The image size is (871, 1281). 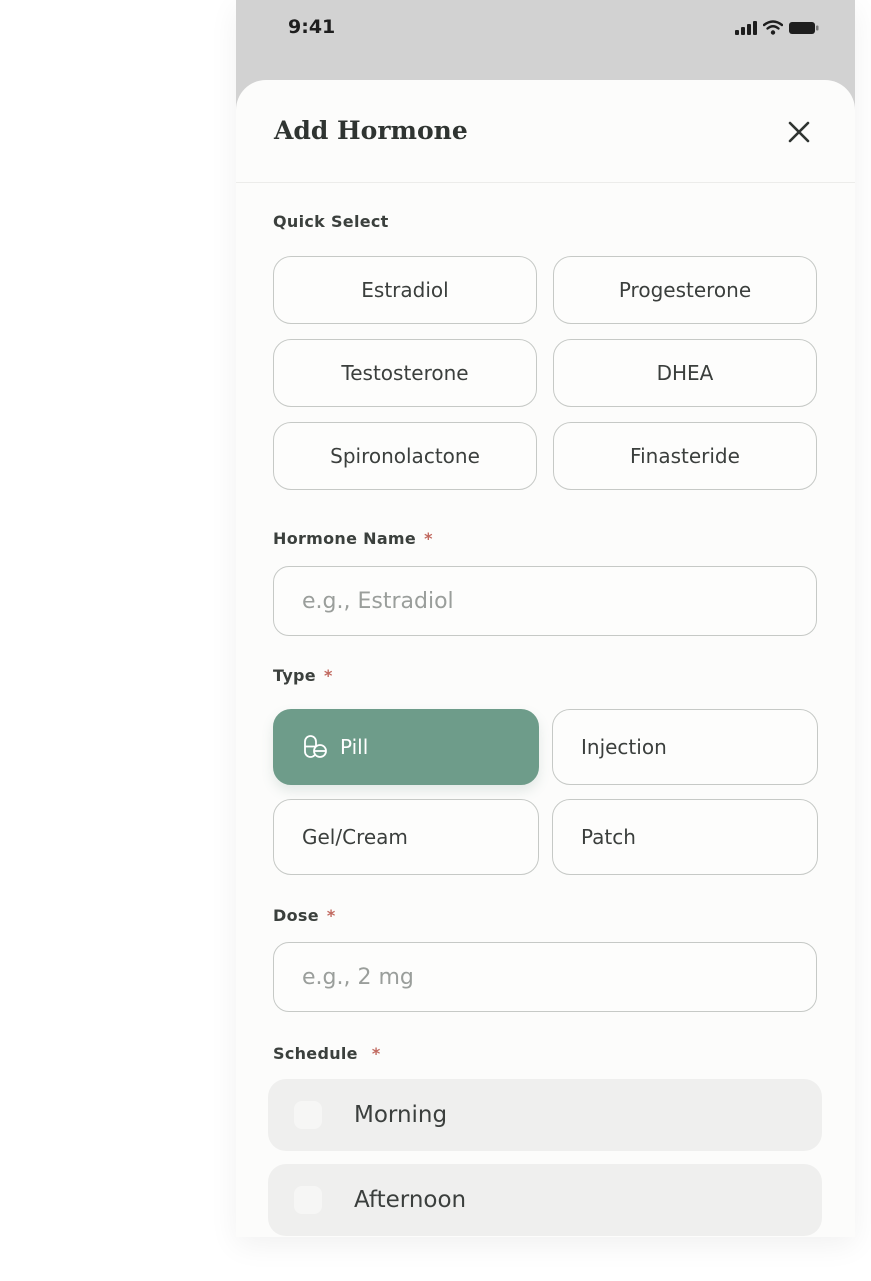 I want to click on type-option-injection-label: Injection, so click(x=624, y=747).